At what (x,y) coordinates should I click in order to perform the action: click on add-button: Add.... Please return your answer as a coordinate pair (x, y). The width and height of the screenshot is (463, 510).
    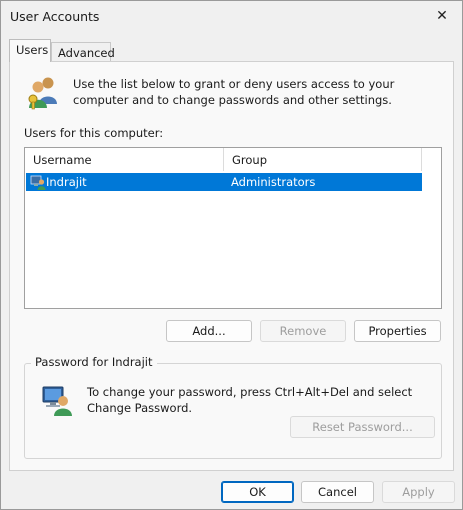
    Looking at the image, I should click on (209, 331).